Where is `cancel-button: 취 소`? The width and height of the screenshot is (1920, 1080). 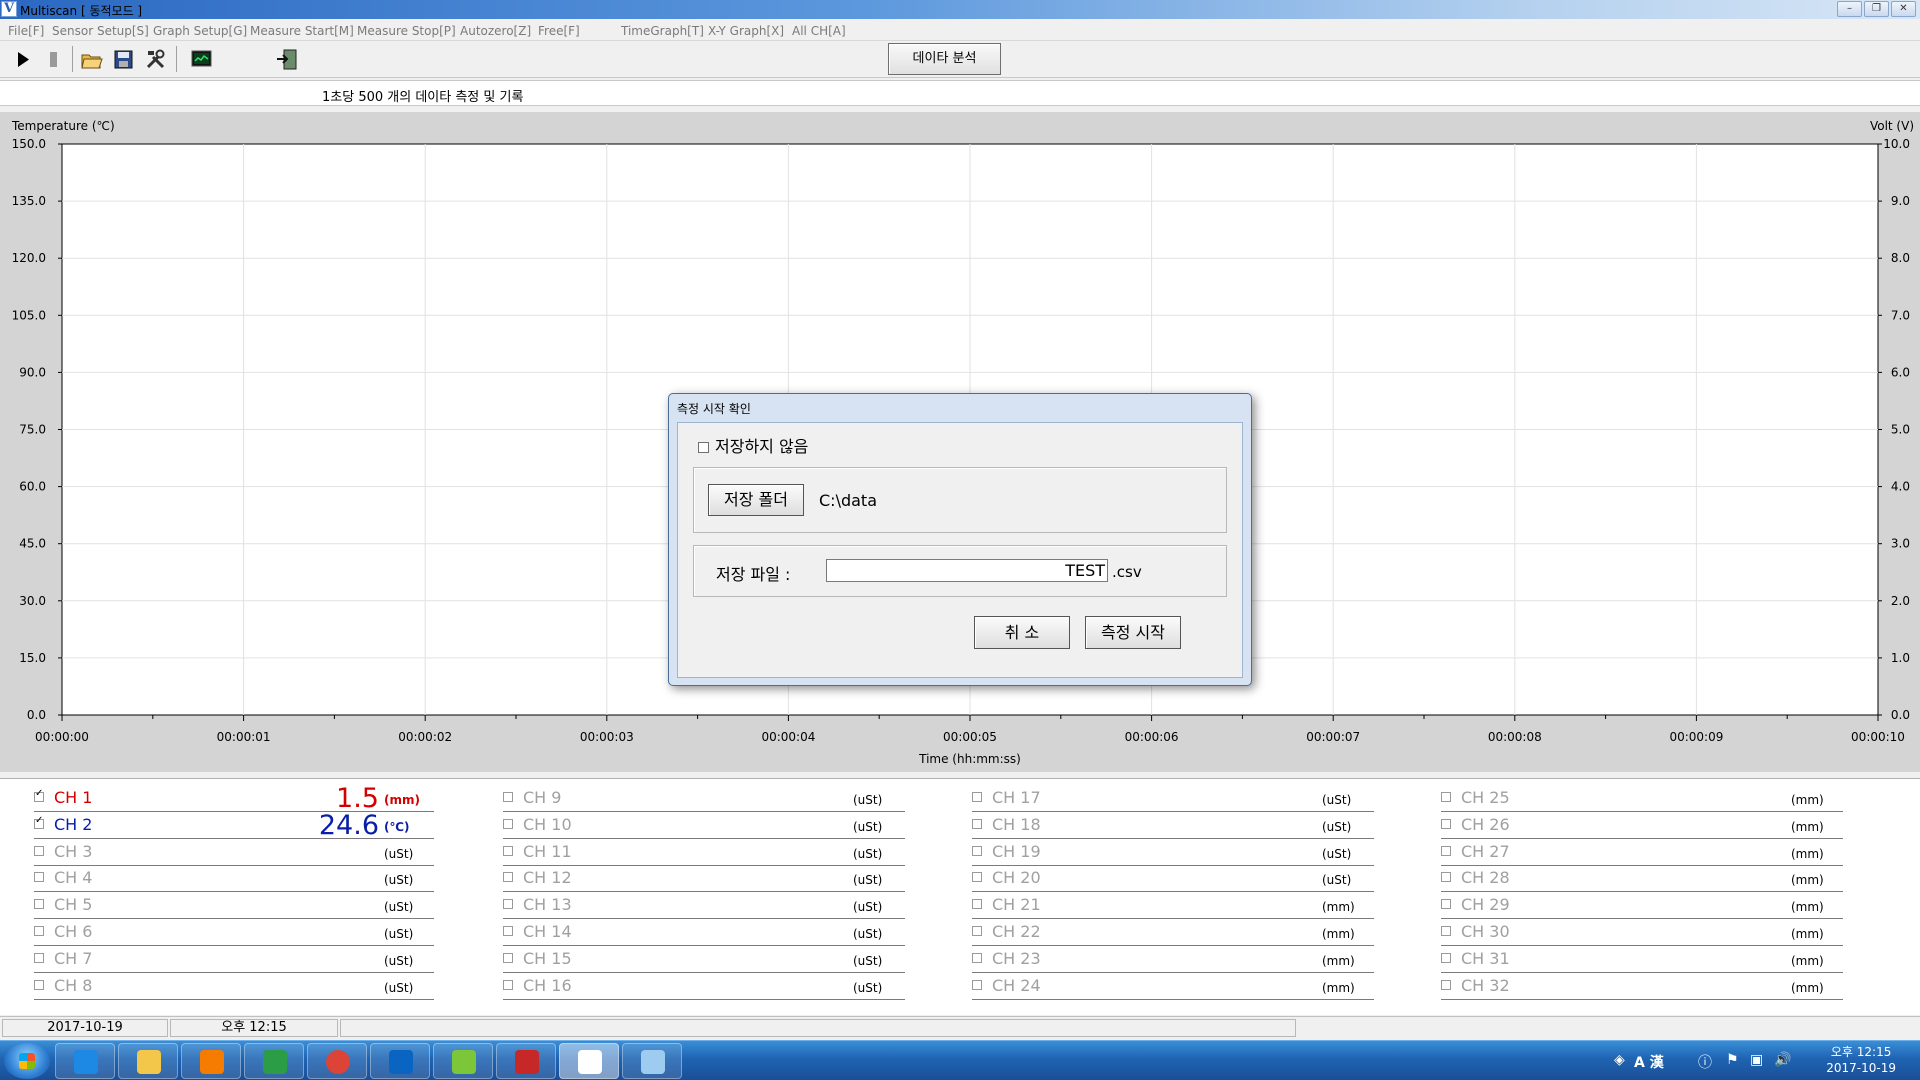 cancel-button: 취 소 is located at coordinates (1022, 632).